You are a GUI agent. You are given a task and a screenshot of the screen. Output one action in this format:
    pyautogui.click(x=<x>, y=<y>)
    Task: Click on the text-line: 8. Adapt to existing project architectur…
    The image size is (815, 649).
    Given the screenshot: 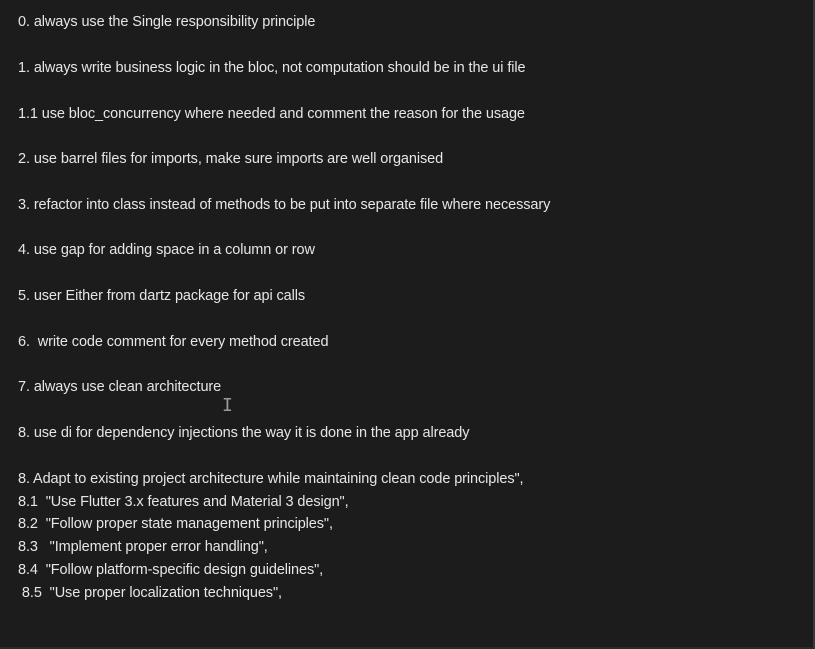 What is the action you would take?
    pyautogui.click(x=271, y=479)
    